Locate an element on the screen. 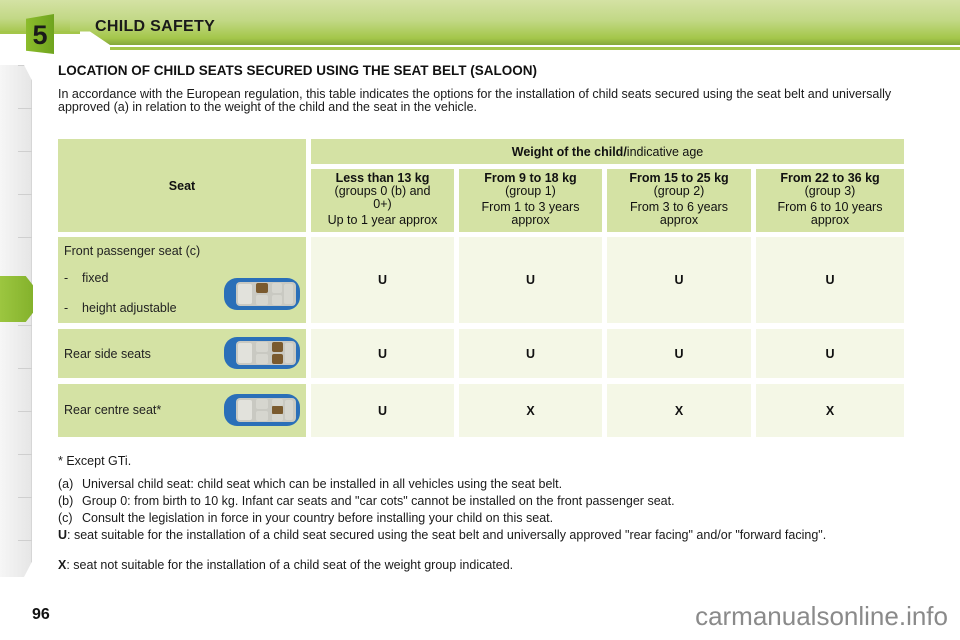 Image resolution: width=960 pixels, height=640 pixels. chapter-number: 5 is located at coordinates (40, 34).